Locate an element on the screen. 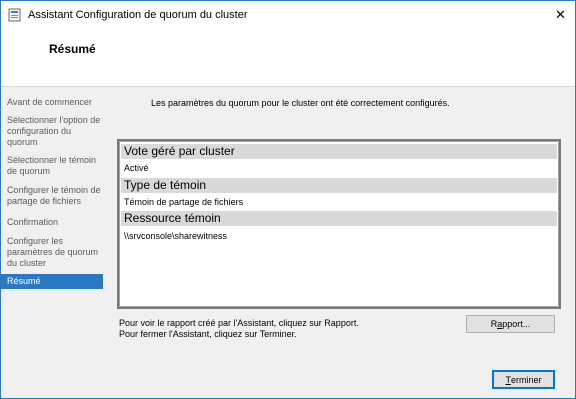 This screenshot has width=576, height=399. page-title: Résumé is located at coordinates (72, 49).